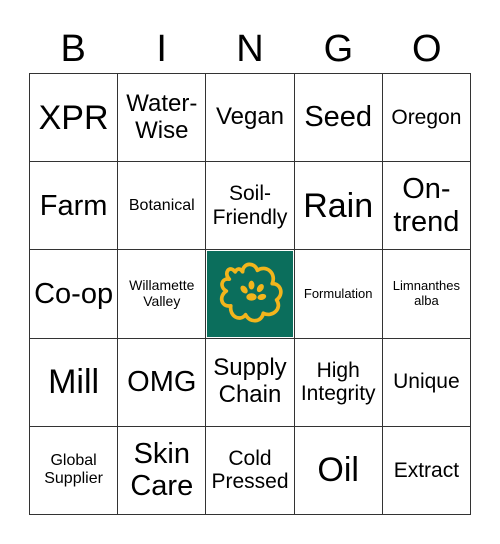 The height and width of the screenshot is (544, 500). What do you see at coordinates (427, 49) in the screenshot?
I see `header-letter-o: O` at bounding box center [427, 49].